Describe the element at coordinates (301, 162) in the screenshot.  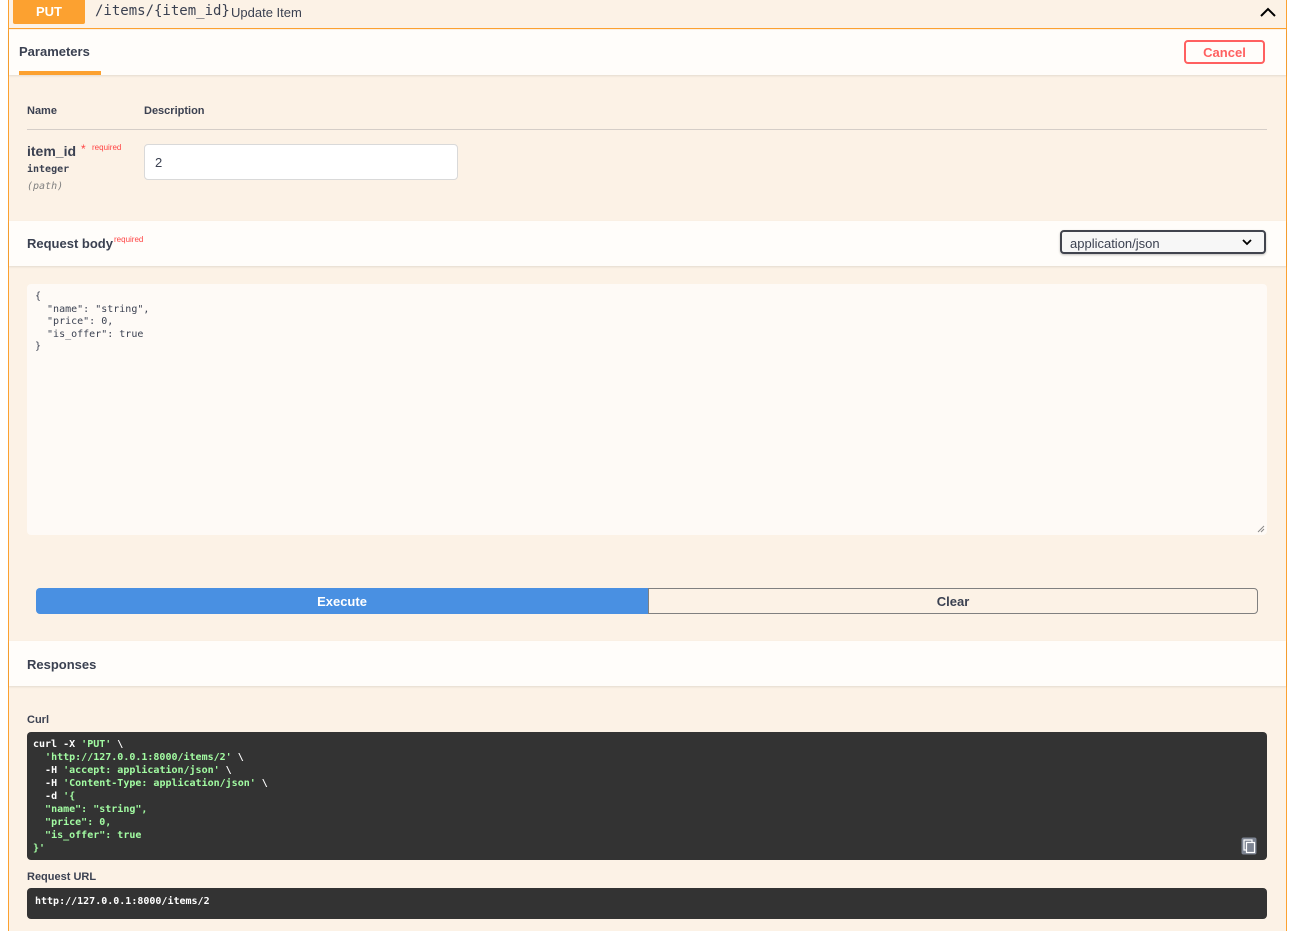
I see `item-id-input` at that location.